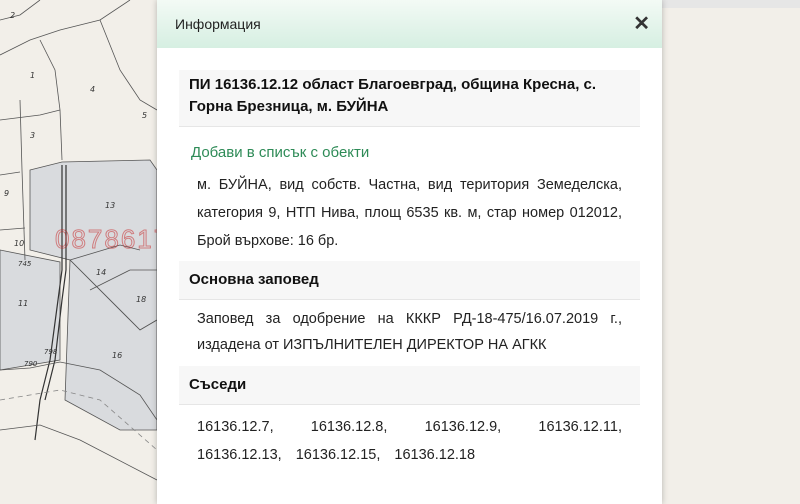 The height and width of the screenshot is (504, 800). Describe the element at coordinates (338, 455) in the screenshot. I see `neighbor-link: 16136.12.15,` at that location.